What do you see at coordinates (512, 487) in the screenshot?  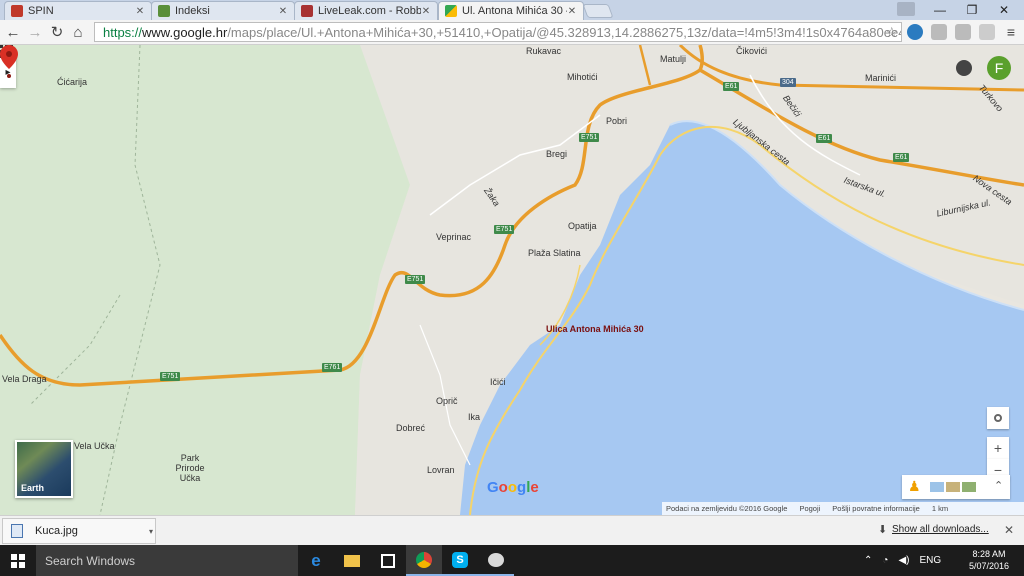 I see `logo-letter: o` at bounding box center [512, 487].